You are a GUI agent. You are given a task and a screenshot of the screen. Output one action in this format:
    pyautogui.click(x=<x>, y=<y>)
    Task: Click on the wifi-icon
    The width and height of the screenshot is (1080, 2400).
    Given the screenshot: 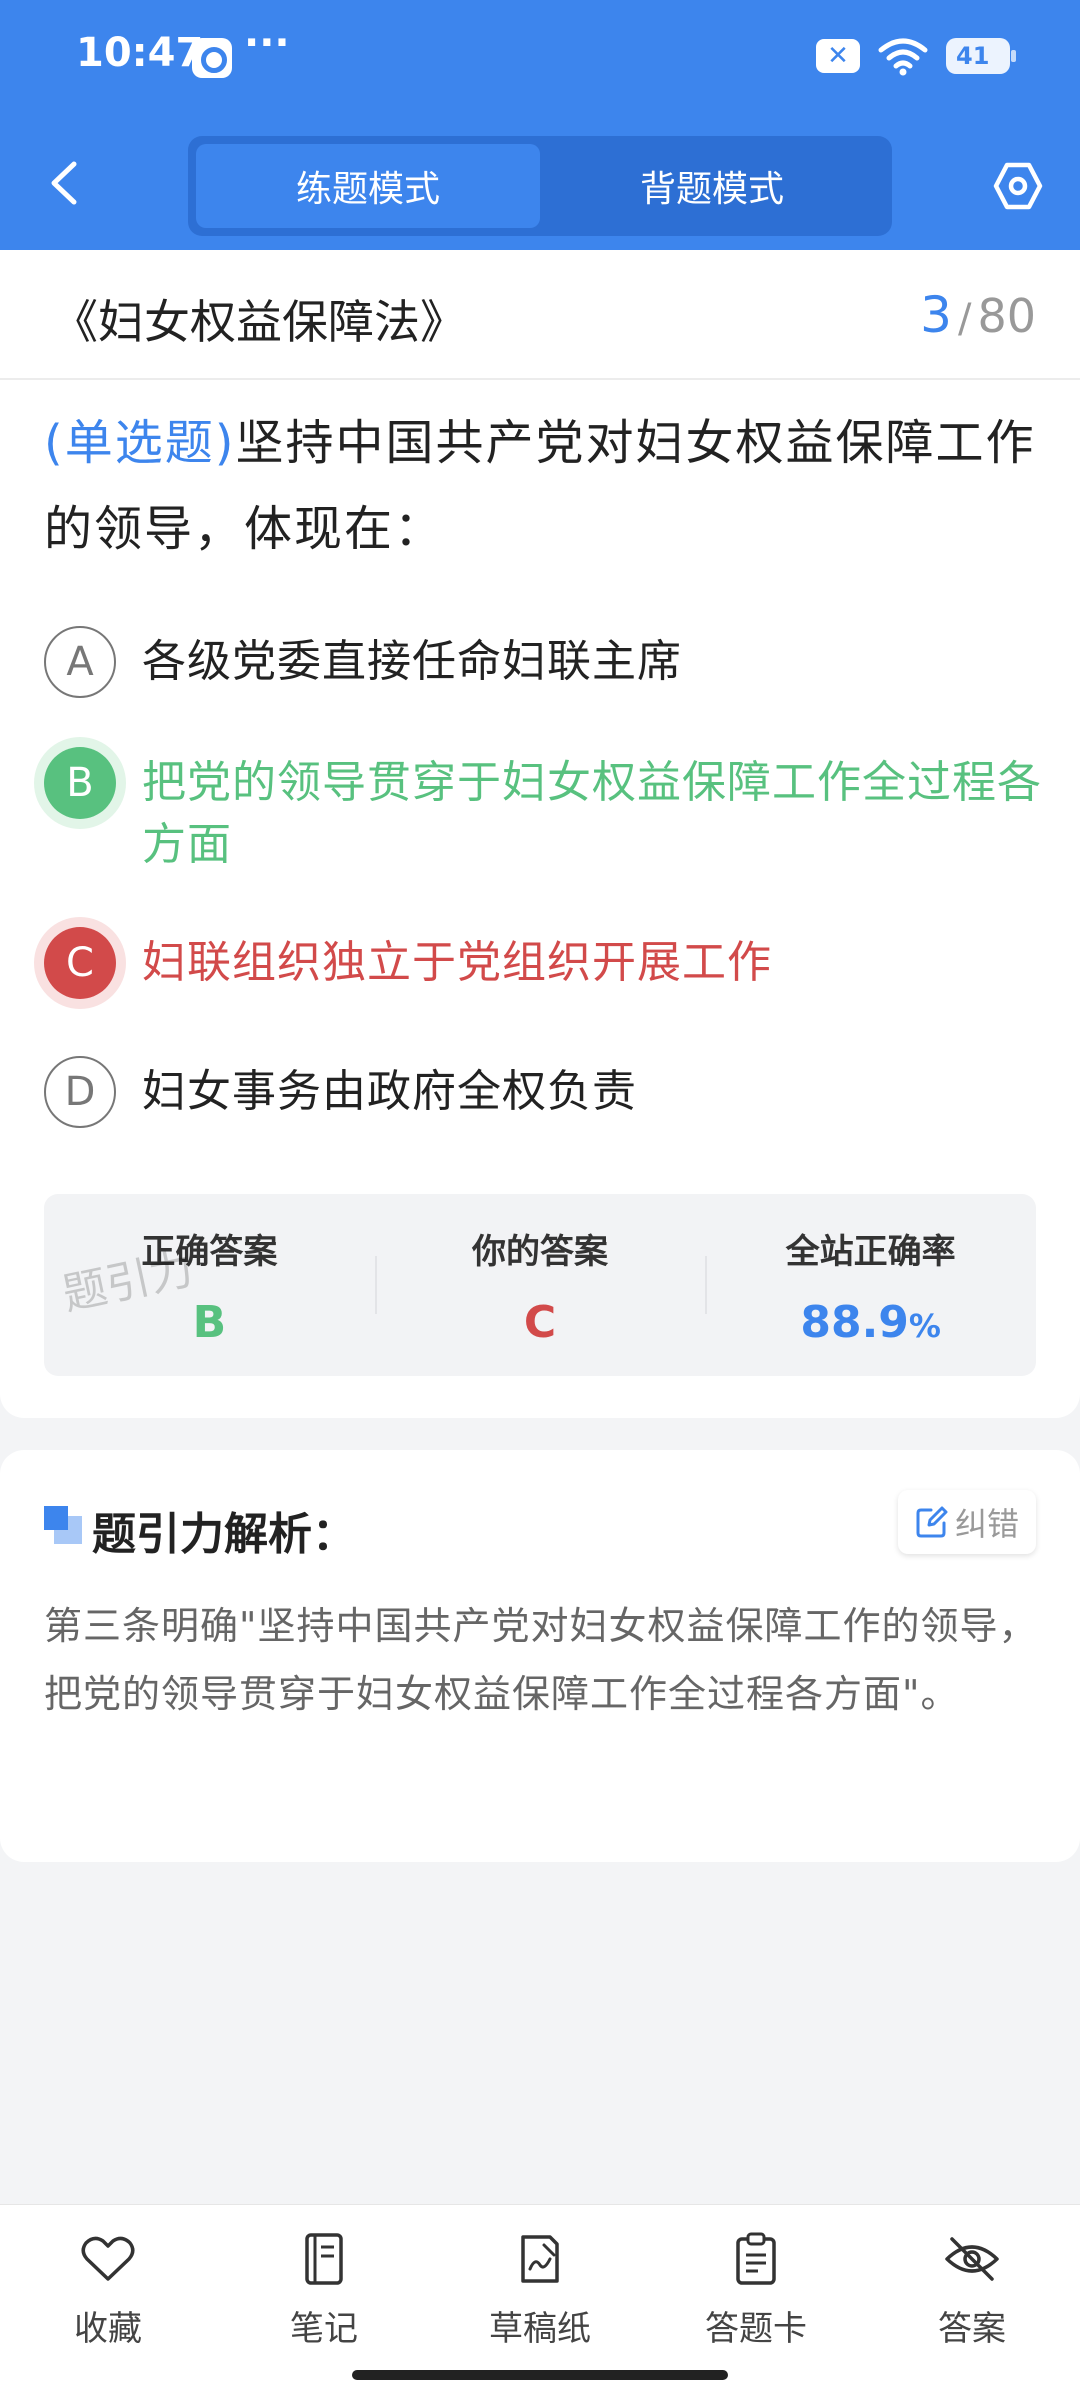 What is the action you would take?
    pyautogui.click(x=903, y=57)
    